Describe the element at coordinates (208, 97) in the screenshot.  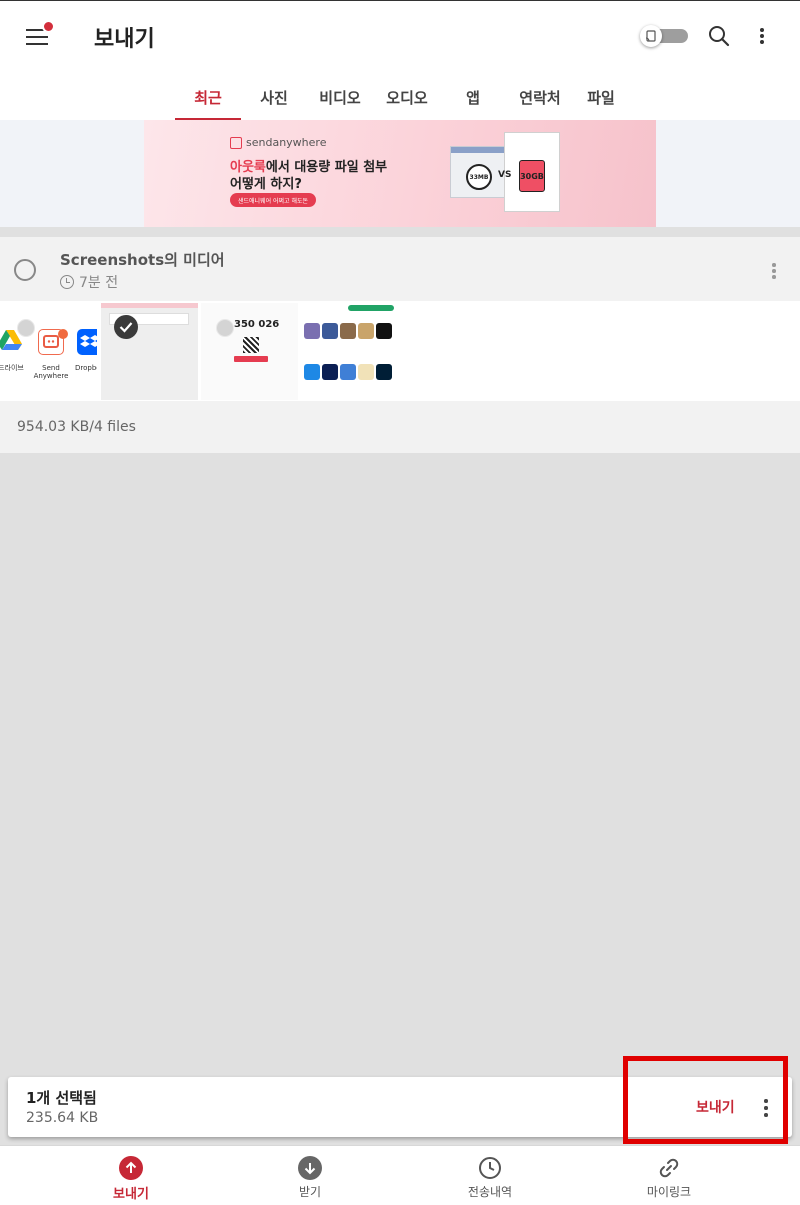
I see `tab-recent: 최근` at that location.